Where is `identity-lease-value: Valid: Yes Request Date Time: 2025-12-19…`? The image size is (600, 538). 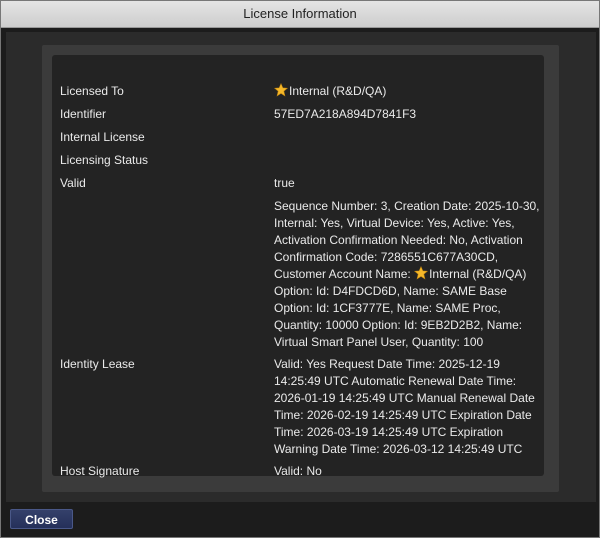
identity-lease-value: Valid: Yes Request Date Time: 2025-12-19… is located at coordinates (404, 406).